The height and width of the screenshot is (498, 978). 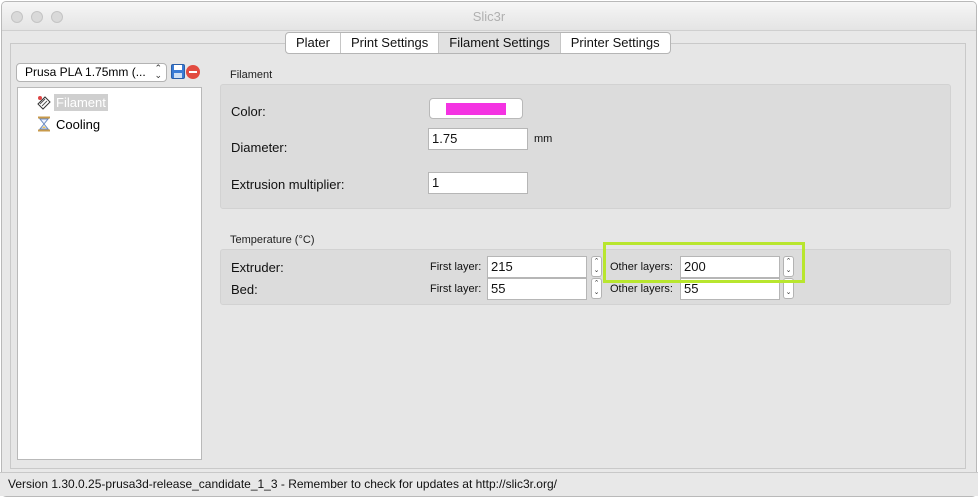 I want to click on extruder-label: Extruder:, so click(x=257, y=267).